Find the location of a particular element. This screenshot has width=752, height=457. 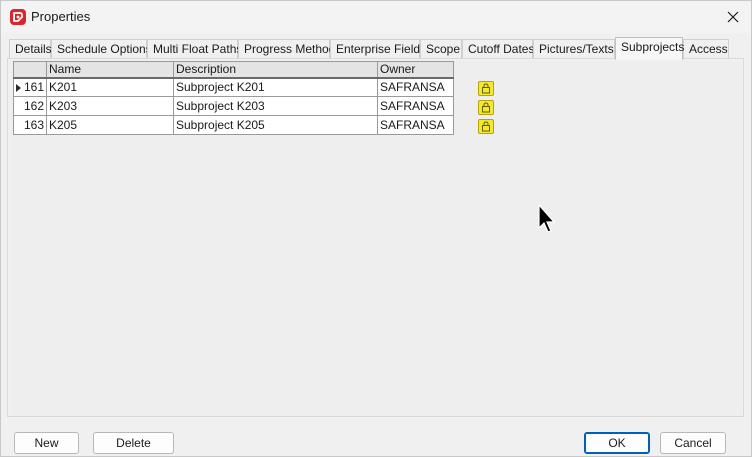

tab-enterprise-fields: Enterprise Fields is located at coordinates (378, 49).